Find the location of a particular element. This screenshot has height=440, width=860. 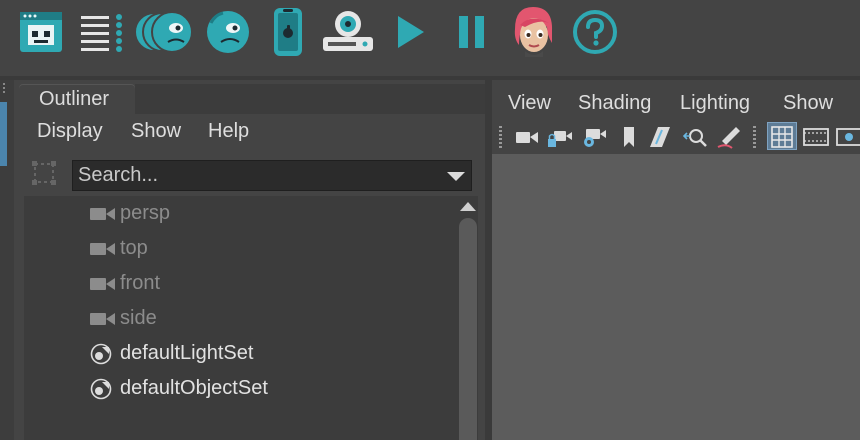

drive-icon is located at coordinates (348, 32).